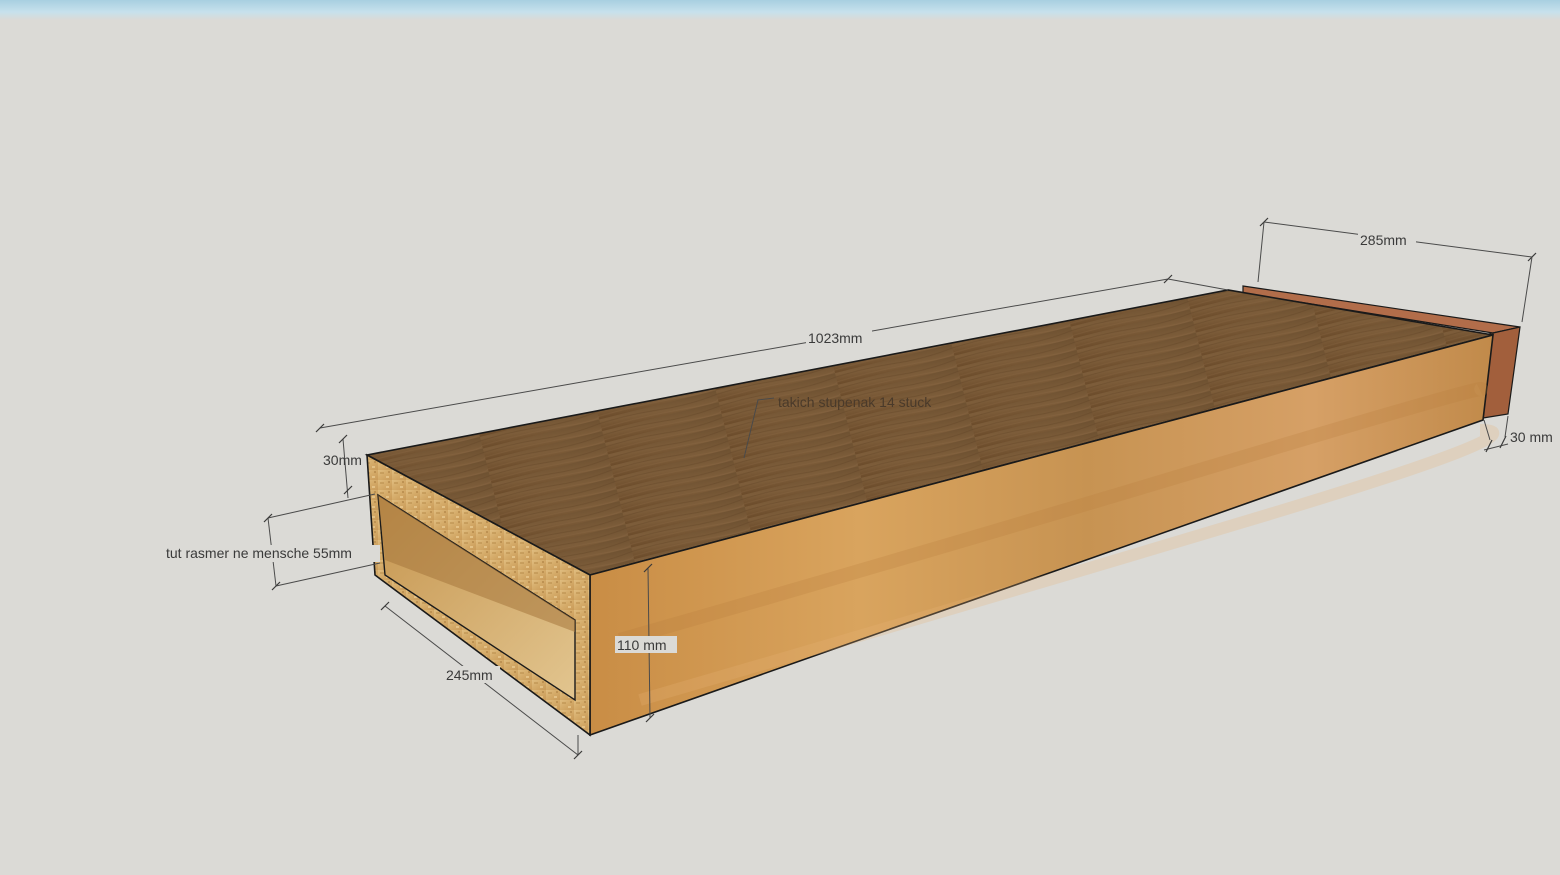  Describe the element at coordinates (642, 645) in the screenshot. I see `height-label: 110 mm` at that location.